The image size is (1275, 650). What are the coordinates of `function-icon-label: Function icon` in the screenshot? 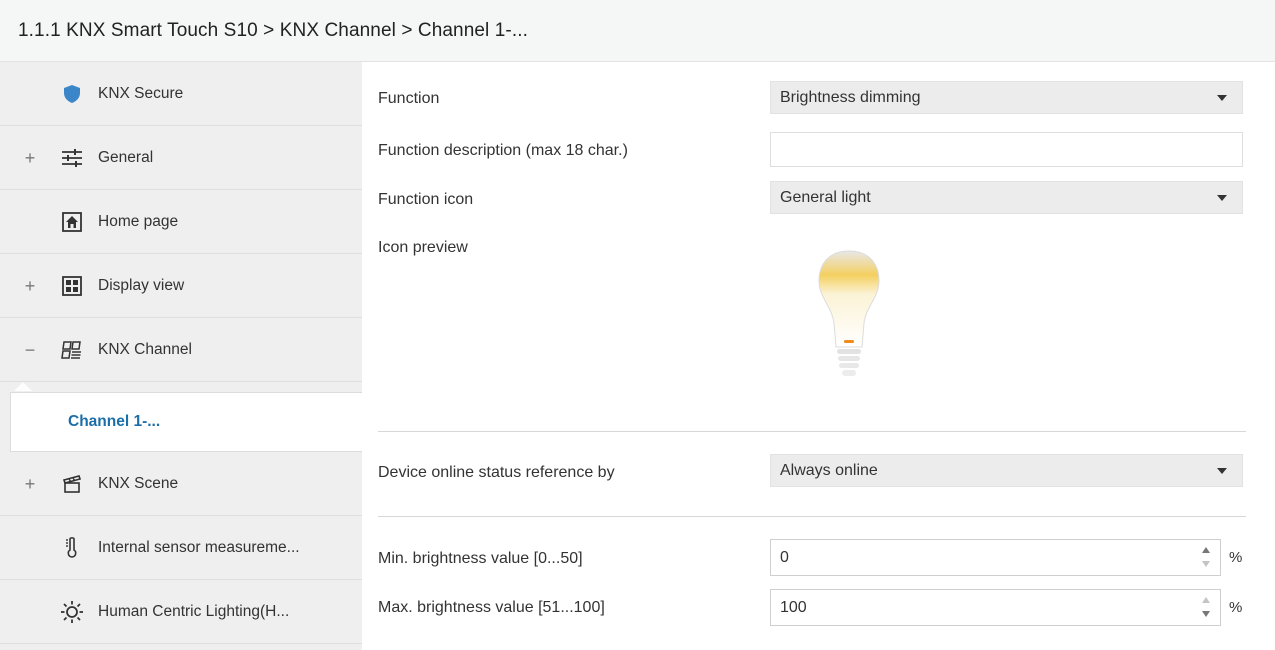 It's located at (426, 199).